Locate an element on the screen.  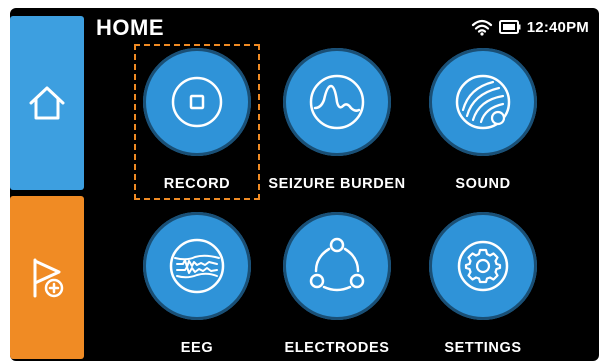
home-icon is located at coordinates (47, 103).